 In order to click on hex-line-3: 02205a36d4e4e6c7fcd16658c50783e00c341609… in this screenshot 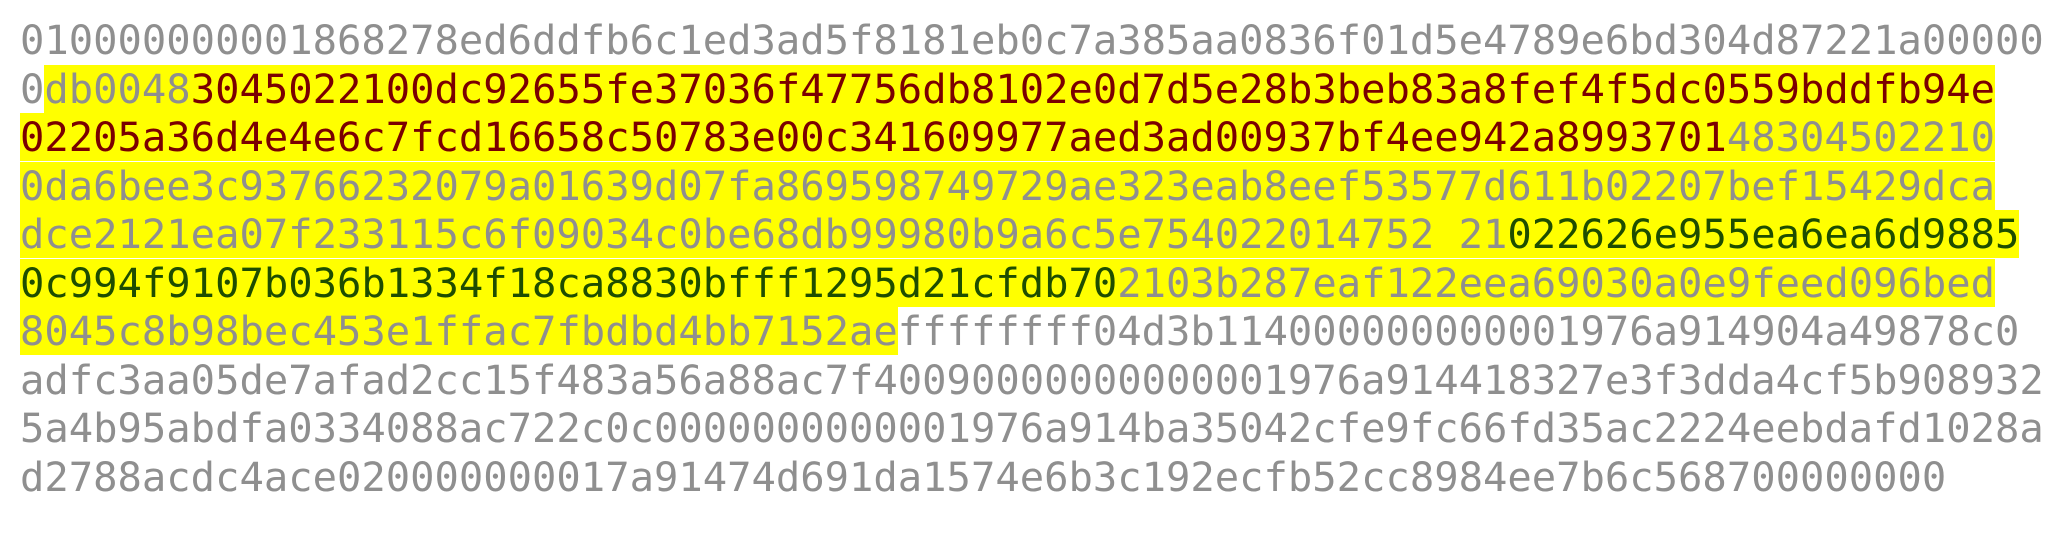, I will do `click(1030, 137)`.